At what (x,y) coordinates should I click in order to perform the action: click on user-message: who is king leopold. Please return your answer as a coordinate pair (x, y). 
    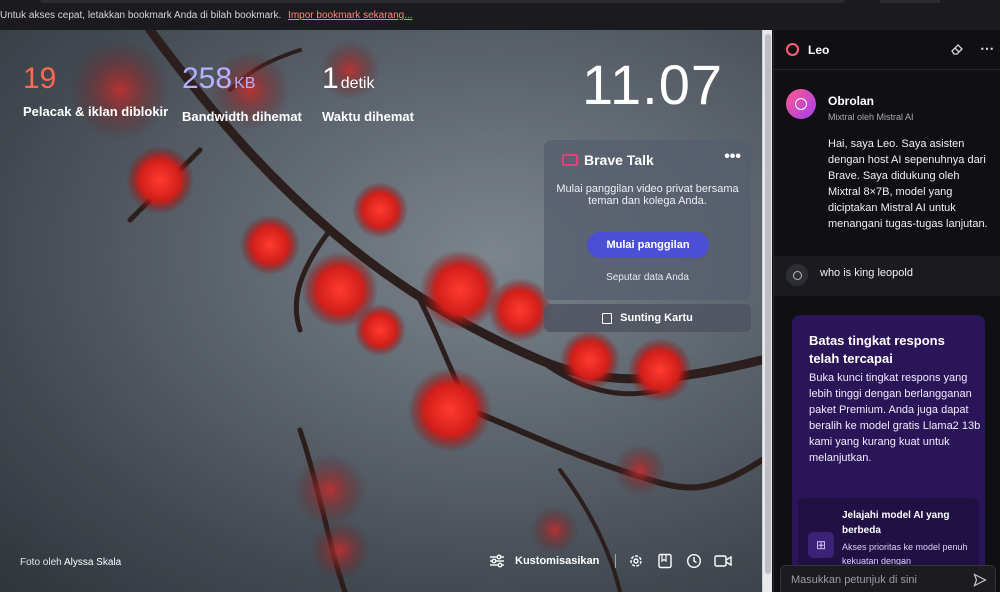
    Looking at the image, I should click on (887, 276).